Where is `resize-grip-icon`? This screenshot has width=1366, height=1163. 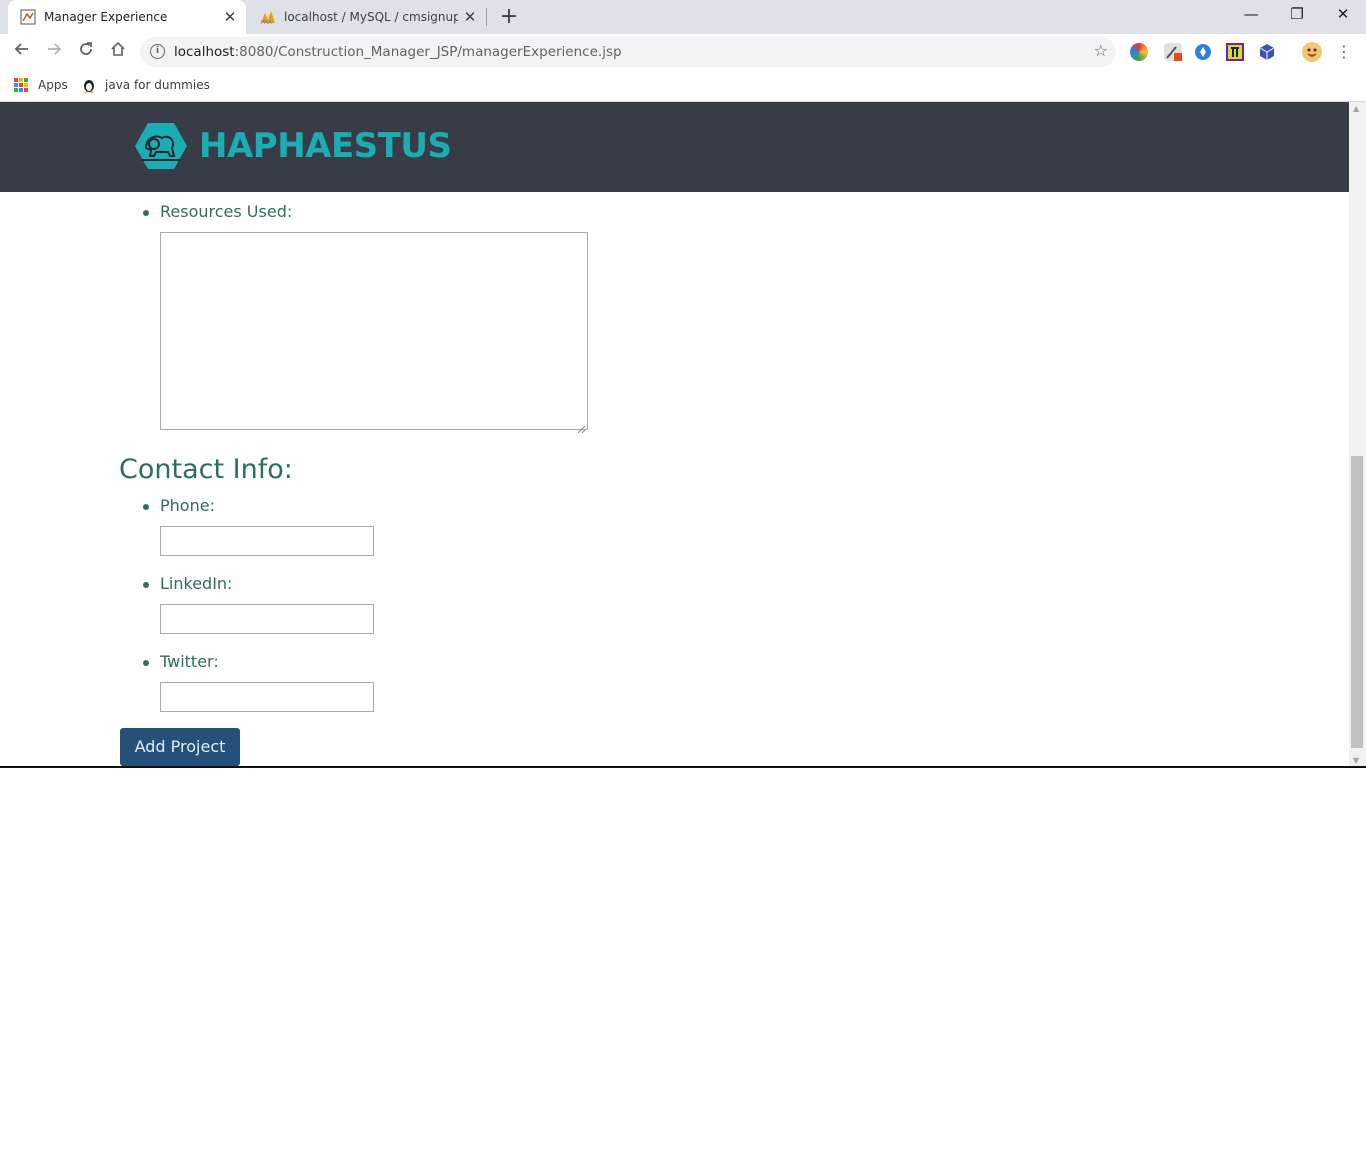
resize-grip-icon is located at coordinates (581, 426).